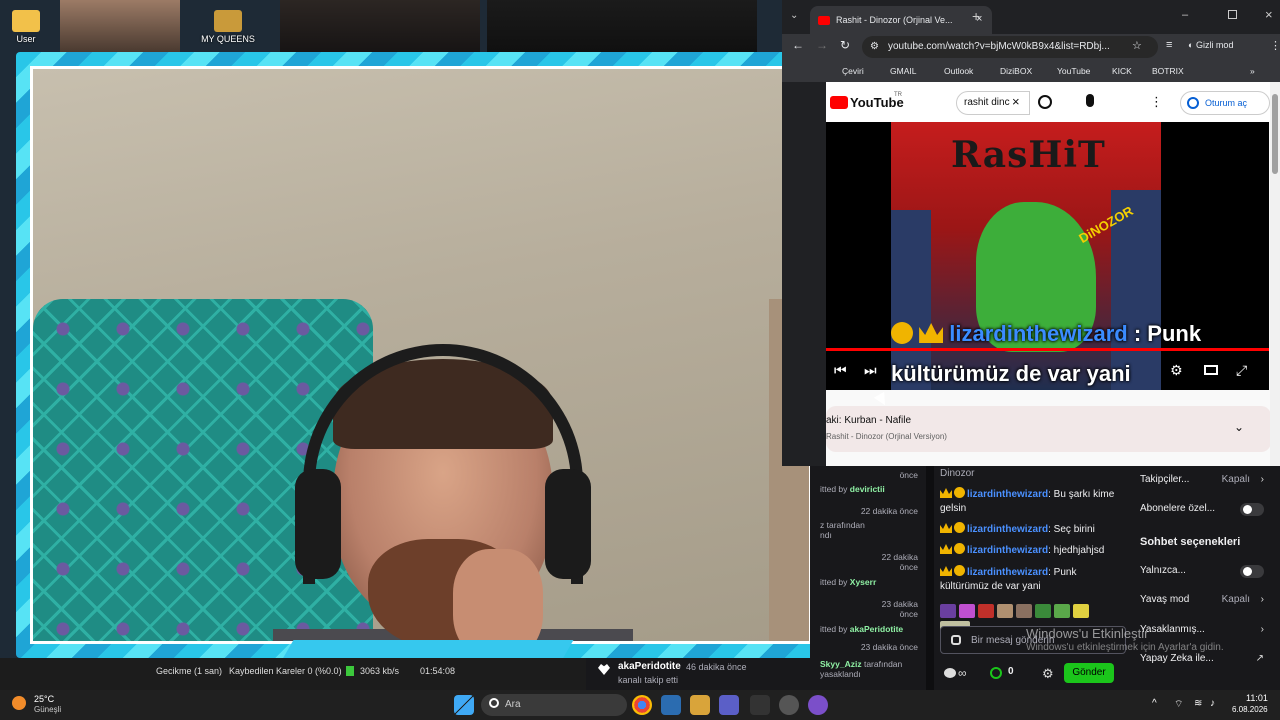  What do you see at coordinates (1225, 103) in the screenshot?
I see `sign-in-button: Oturum aç` at bounding box center [1225, 103].